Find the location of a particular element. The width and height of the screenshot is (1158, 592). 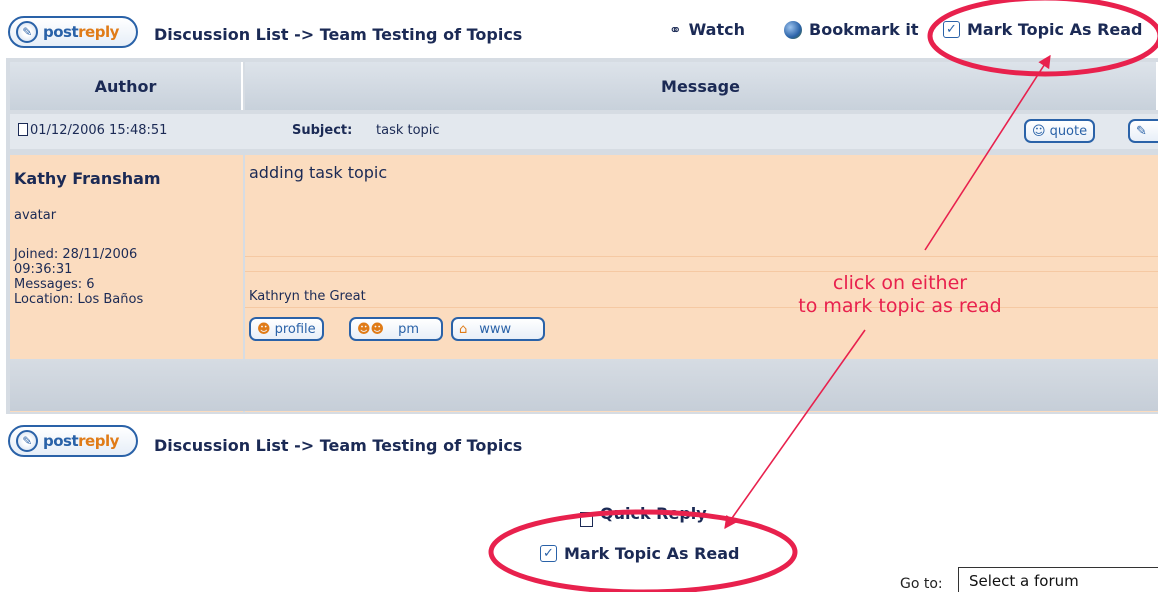

annotation-arrow-bottom is located at coordinates (795, 429).